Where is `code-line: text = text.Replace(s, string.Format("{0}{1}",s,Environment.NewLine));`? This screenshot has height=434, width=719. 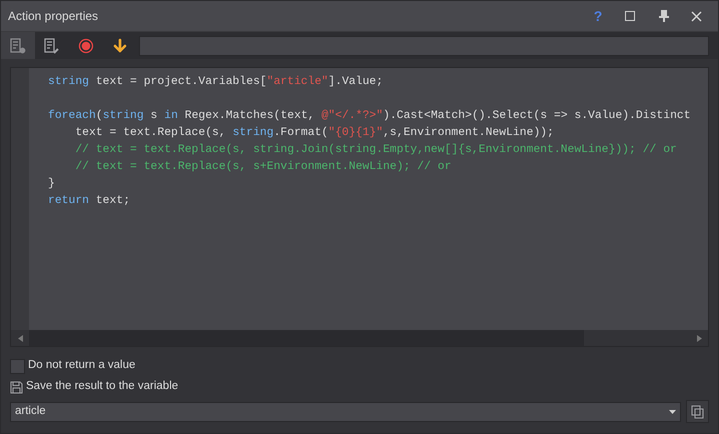
code-line: text = text.Replace(s, string.Format("{0}{1}",s,Environment.NewLine)); is located at coordinates (314, 133).